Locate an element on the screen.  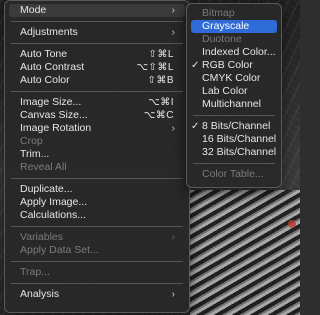
submenu-item-bitmap: Bitmap is located at coordinates (234, 13).